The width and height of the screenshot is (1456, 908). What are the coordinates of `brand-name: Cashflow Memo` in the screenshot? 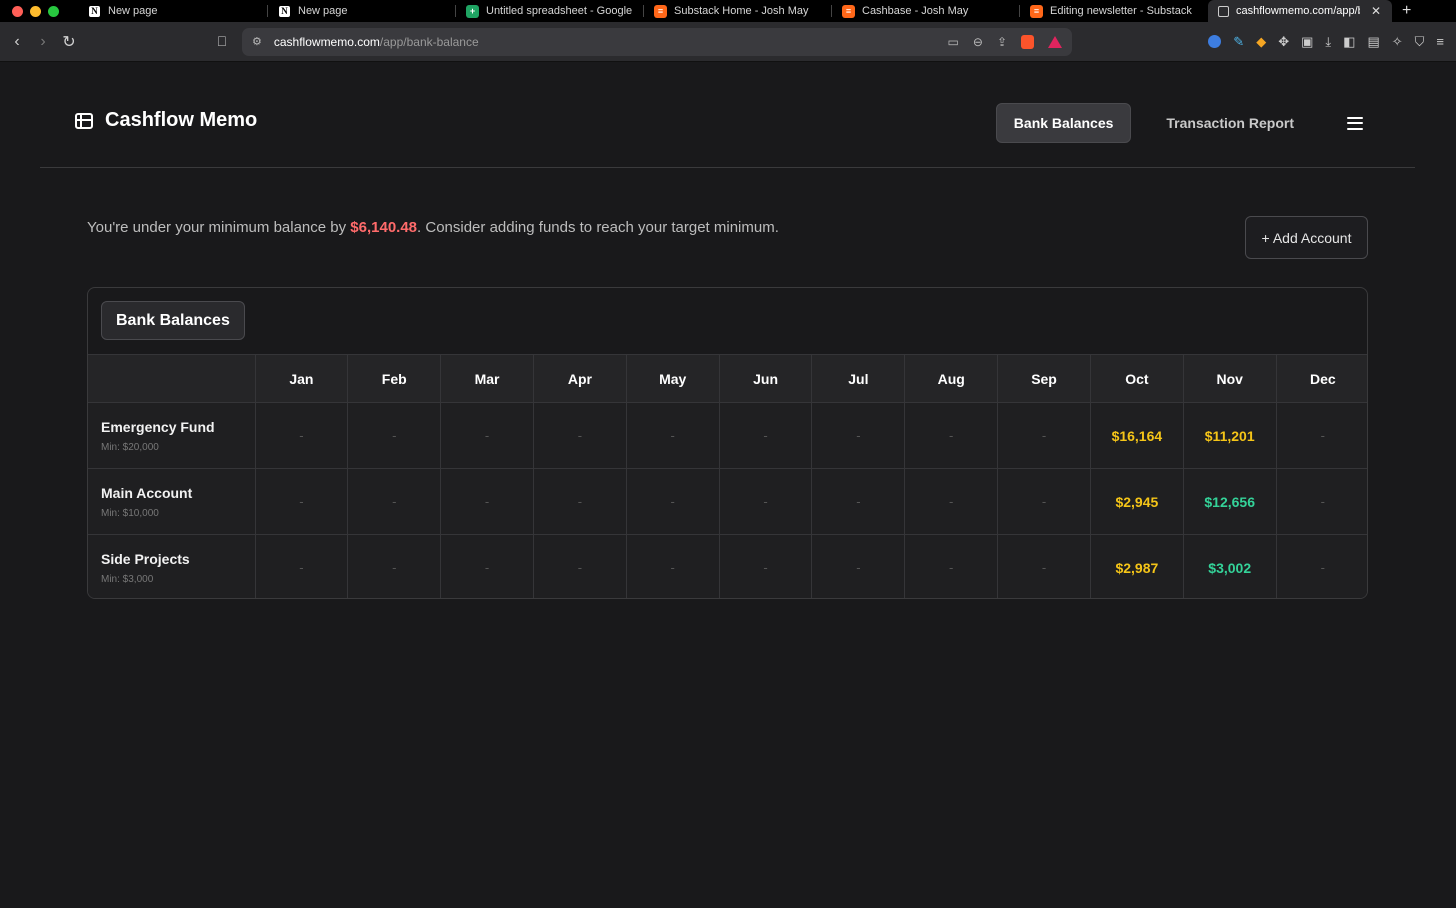 It's located at (181, 120).